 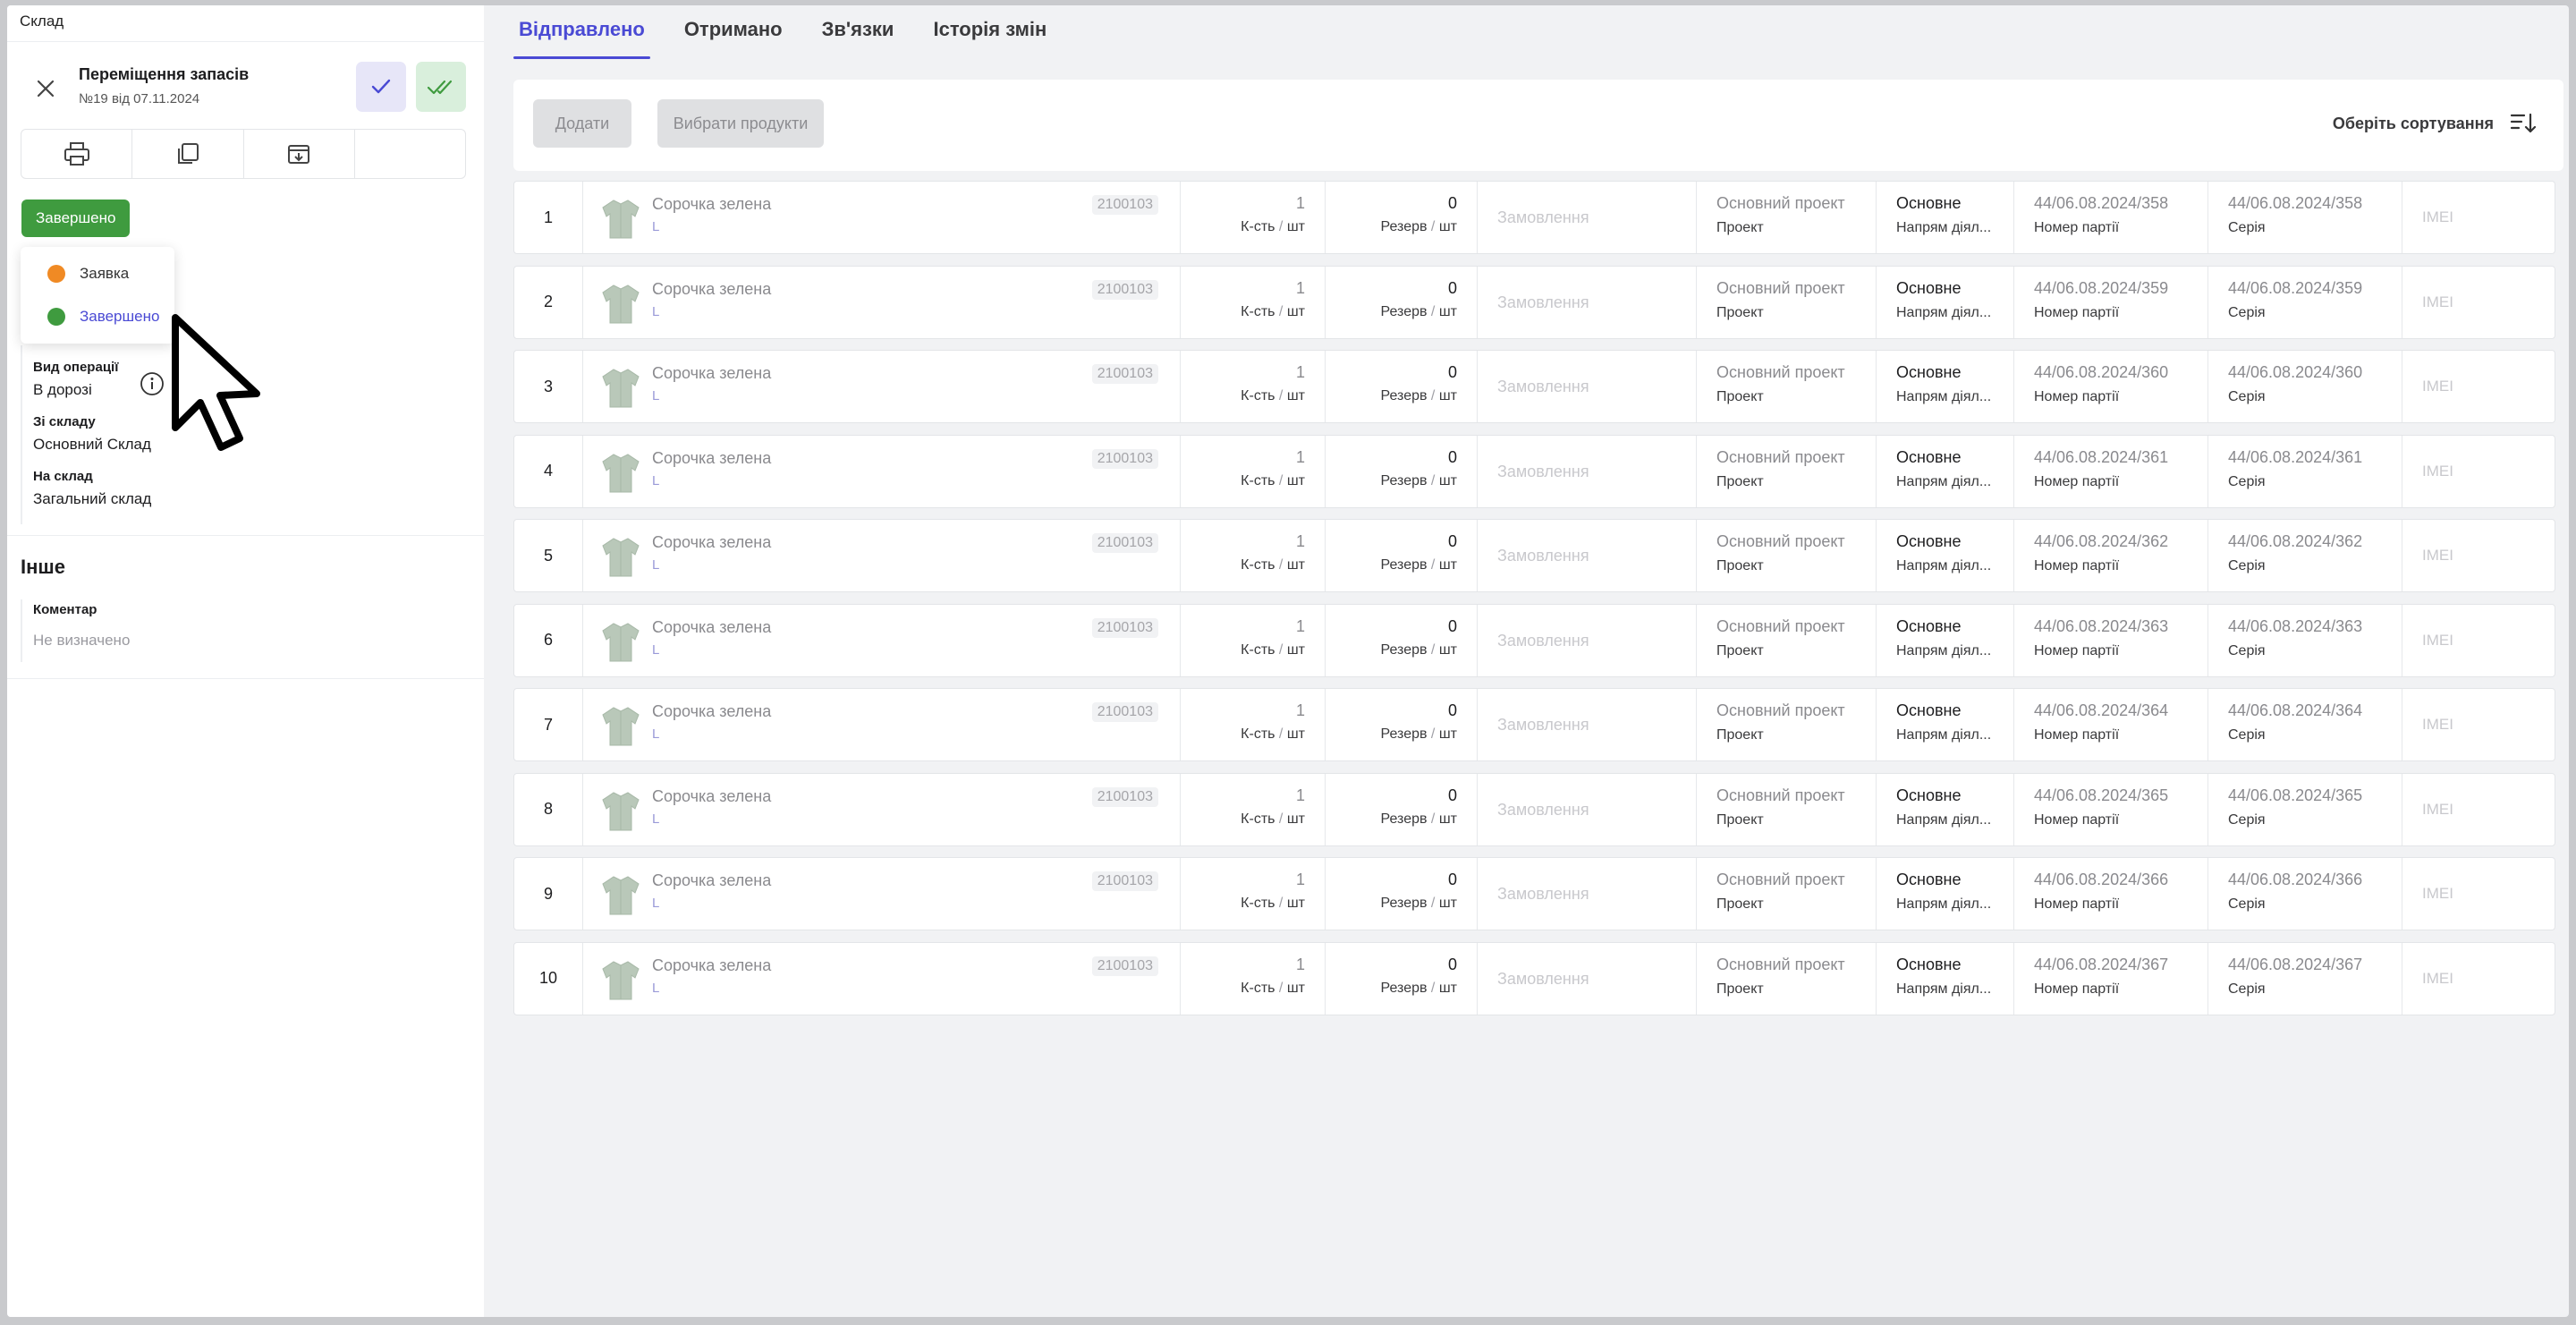 I want to click on tab-received: Отримано, so click(x=733, y=32).